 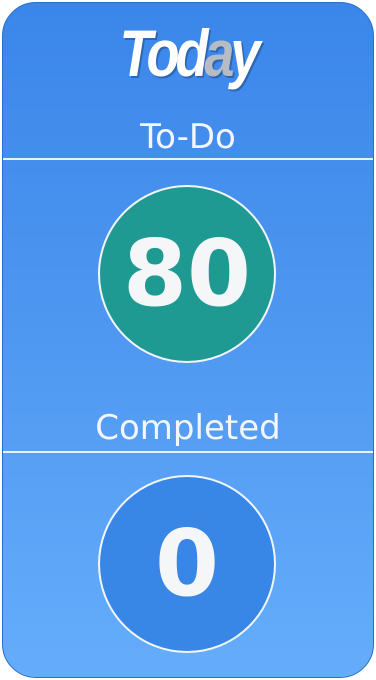 What do you see at coordinates (188, 137) in the screenshot?
I see `todo-label: To-Do` at bounding box center [188, 137].